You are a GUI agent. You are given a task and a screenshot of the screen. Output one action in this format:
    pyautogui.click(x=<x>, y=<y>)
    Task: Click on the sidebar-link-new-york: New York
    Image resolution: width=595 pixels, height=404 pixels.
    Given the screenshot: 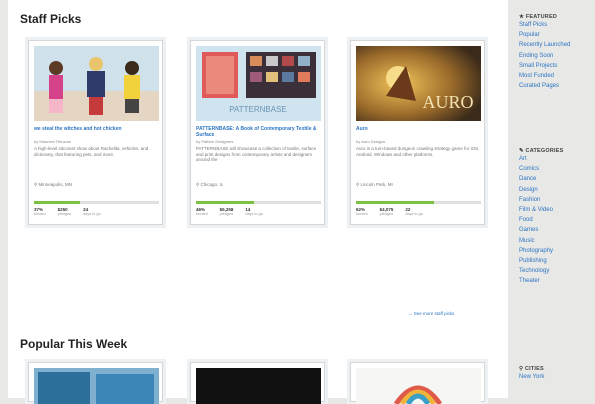 What is the action you would take?
    pyautogui.click(x=531, y=377)
    